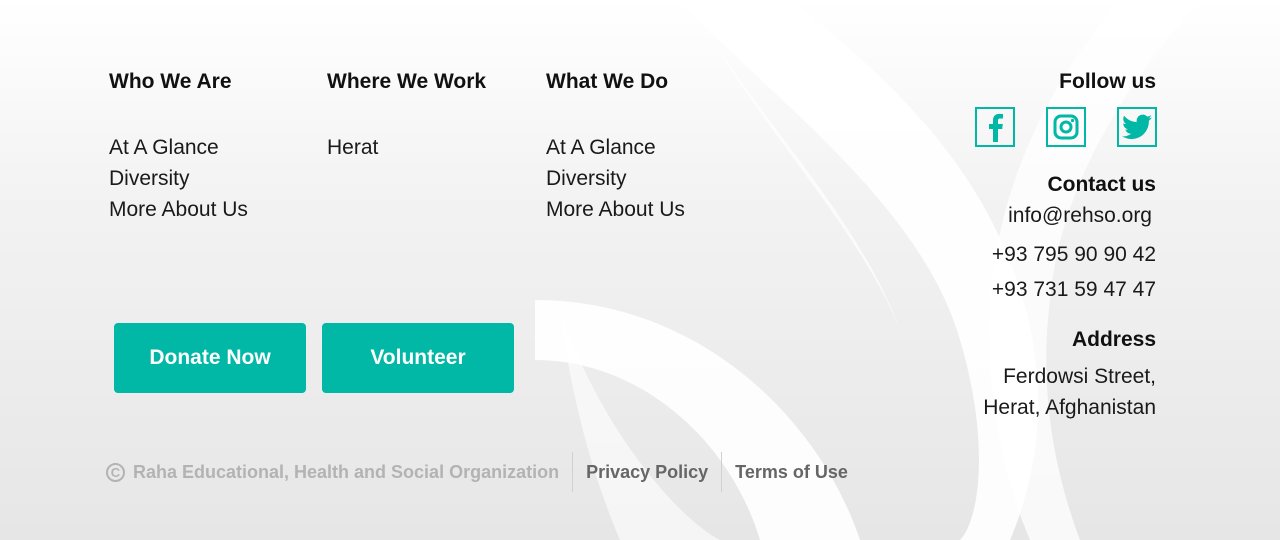  I want to click on donate-now-button: Donate Now, so click(210, 358).